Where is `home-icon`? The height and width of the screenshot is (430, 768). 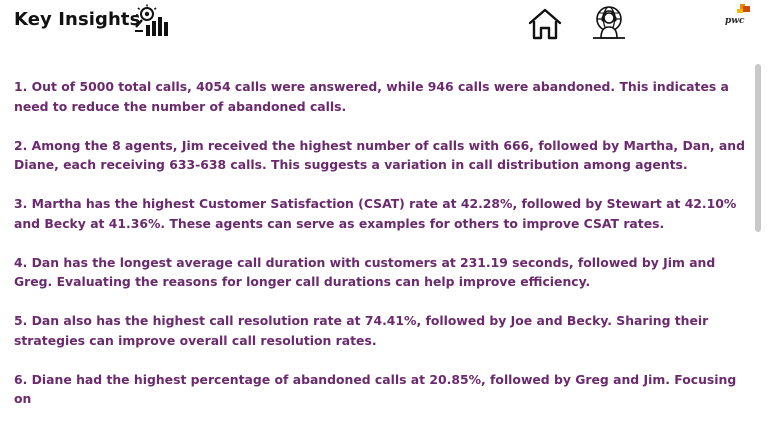 home-icon is located at coordinates (545, 24).